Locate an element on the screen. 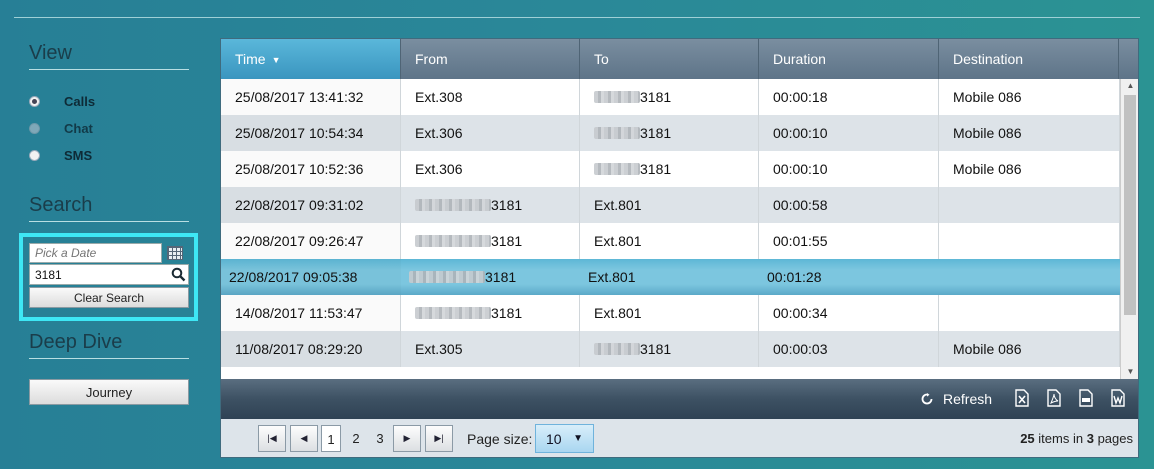 The height and width of the screenshot is (469, 1154). journey-button: Journey is located at coordinates (109, 392).